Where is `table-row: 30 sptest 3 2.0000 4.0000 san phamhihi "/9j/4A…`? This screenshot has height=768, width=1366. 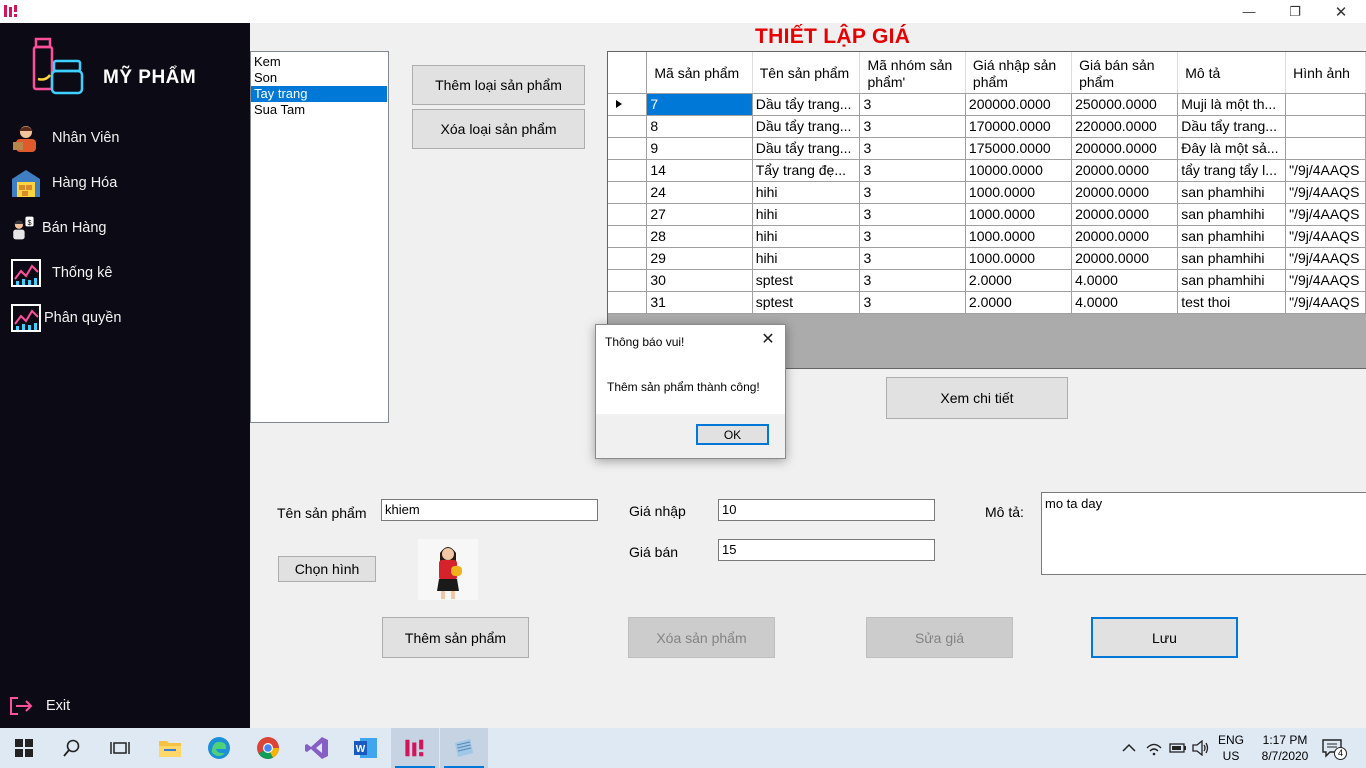
table-row: 30 sptest 3 2.0000 4.0000 san phamhihi "/9j/4A… is located at coordinates (987, 280).